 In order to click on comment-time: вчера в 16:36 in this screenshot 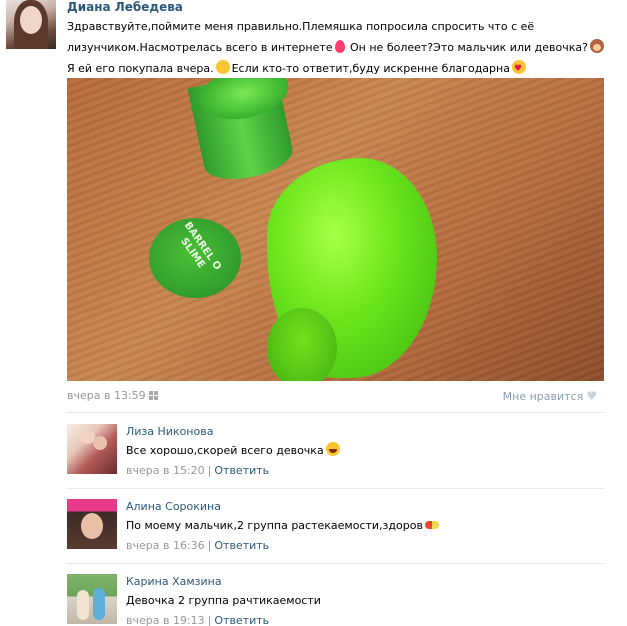, I will do `click(165, 545)`.